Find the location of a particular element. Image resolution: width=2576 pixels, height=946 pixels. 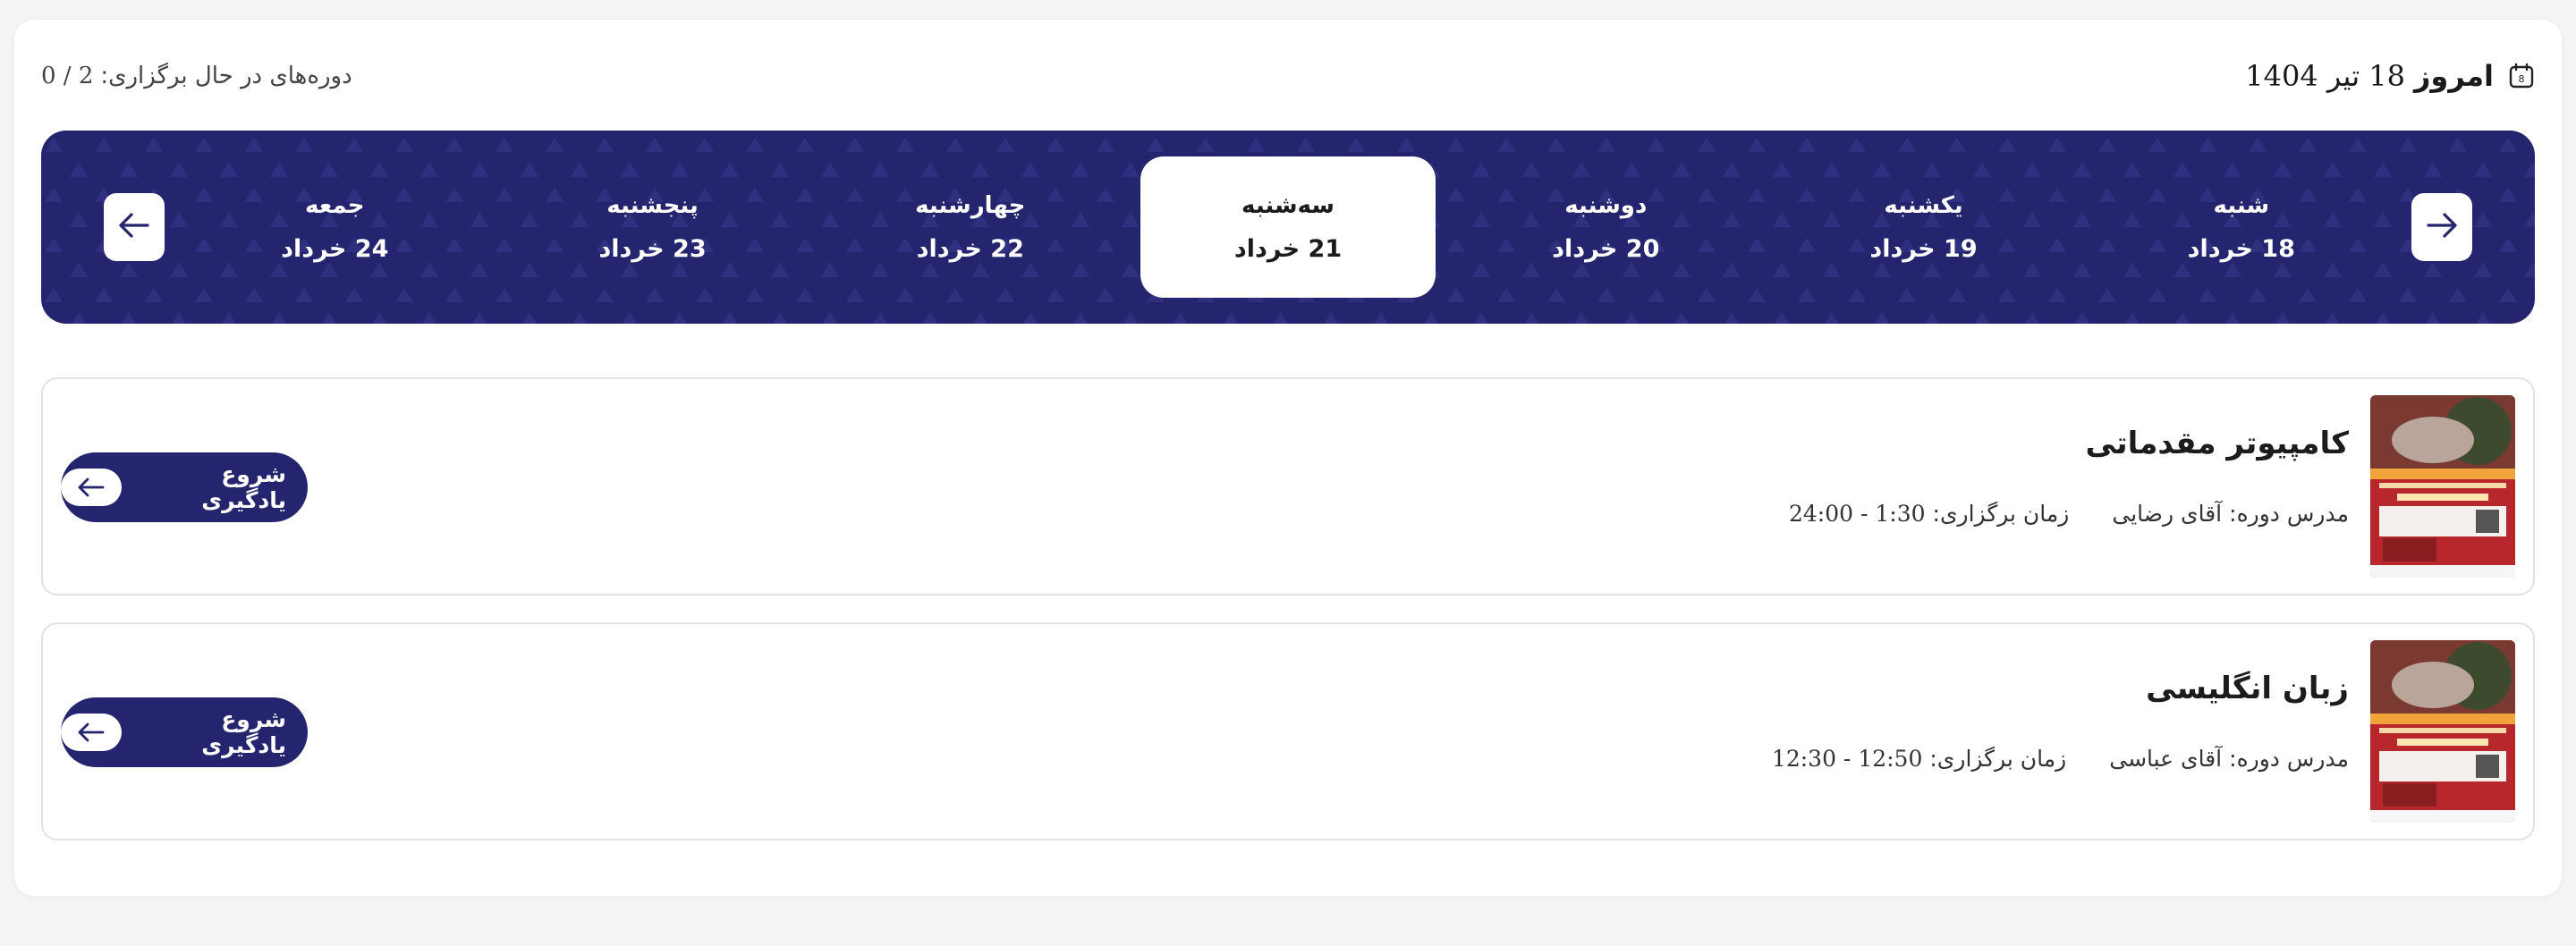

day-tuesday-selected: سه‌شنبه 21 خرداد is located at coordinates (1288, 227).